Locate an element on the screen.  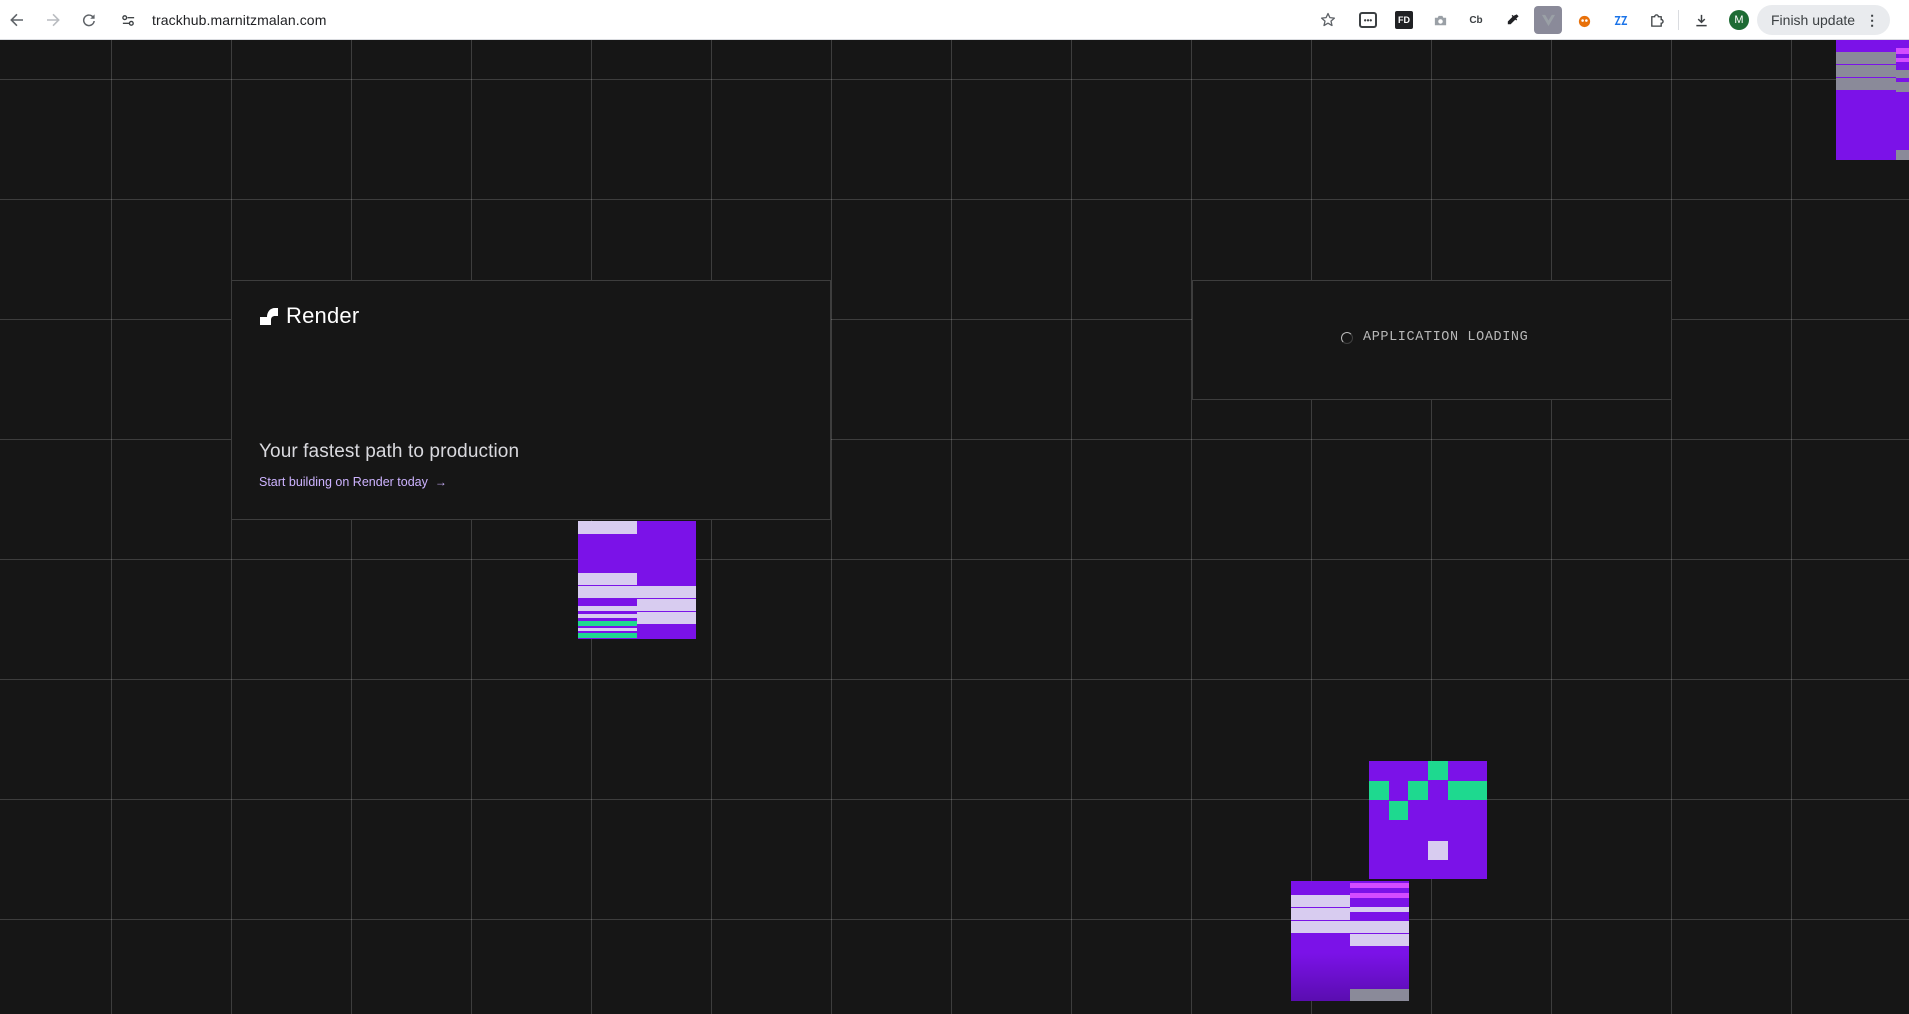
loading-indicator: APPLICATION LOADING is located at coordinates (1434, 337).